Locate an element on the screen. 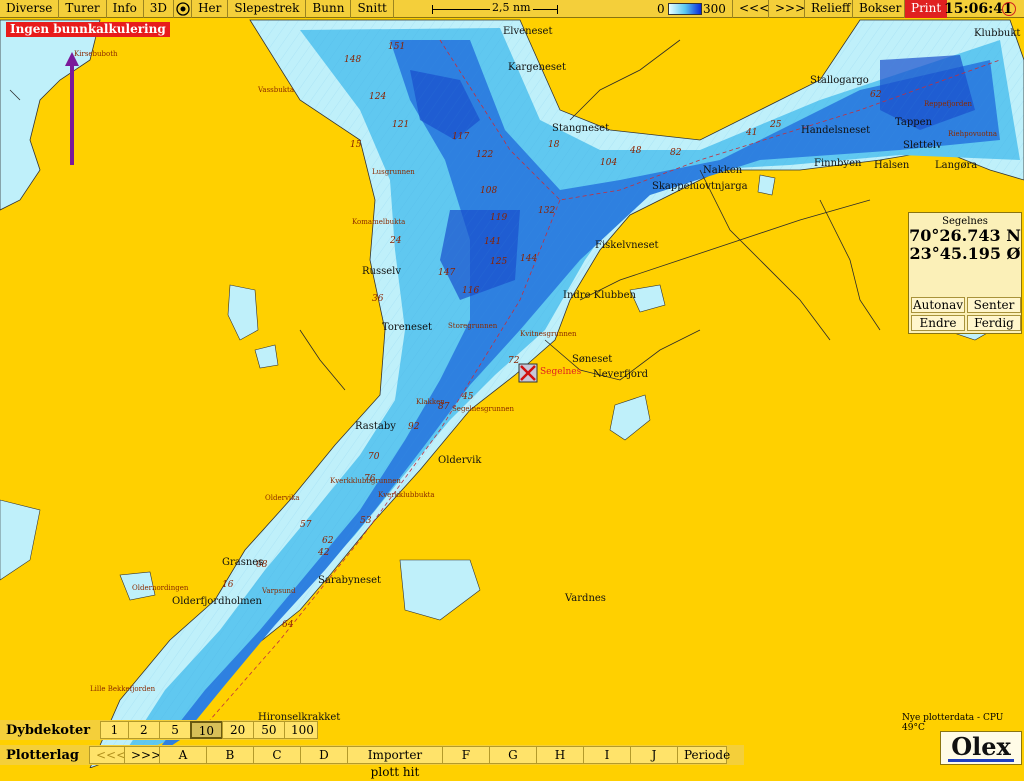 The width and height of the screenshot is (1024, 781). depth-contours-label: Dybdekoter is located at coordinates (48, 730).